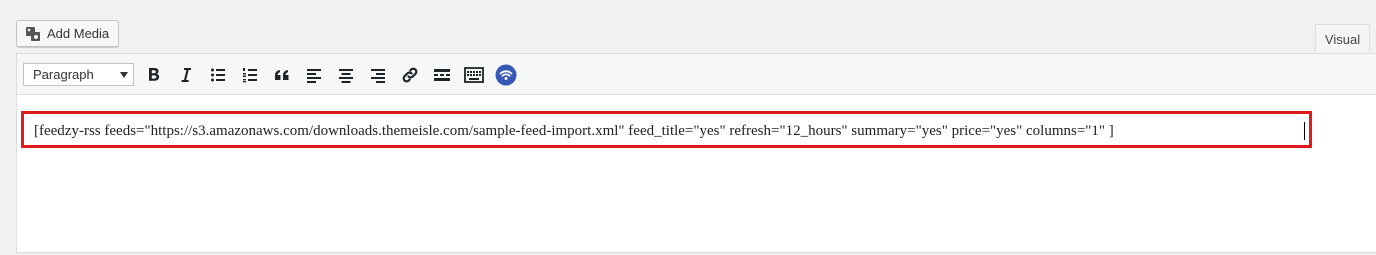 Image resolution: width=1376 pixels, height=255 pixels. I want to click on italic-icon, so click(186, 75).